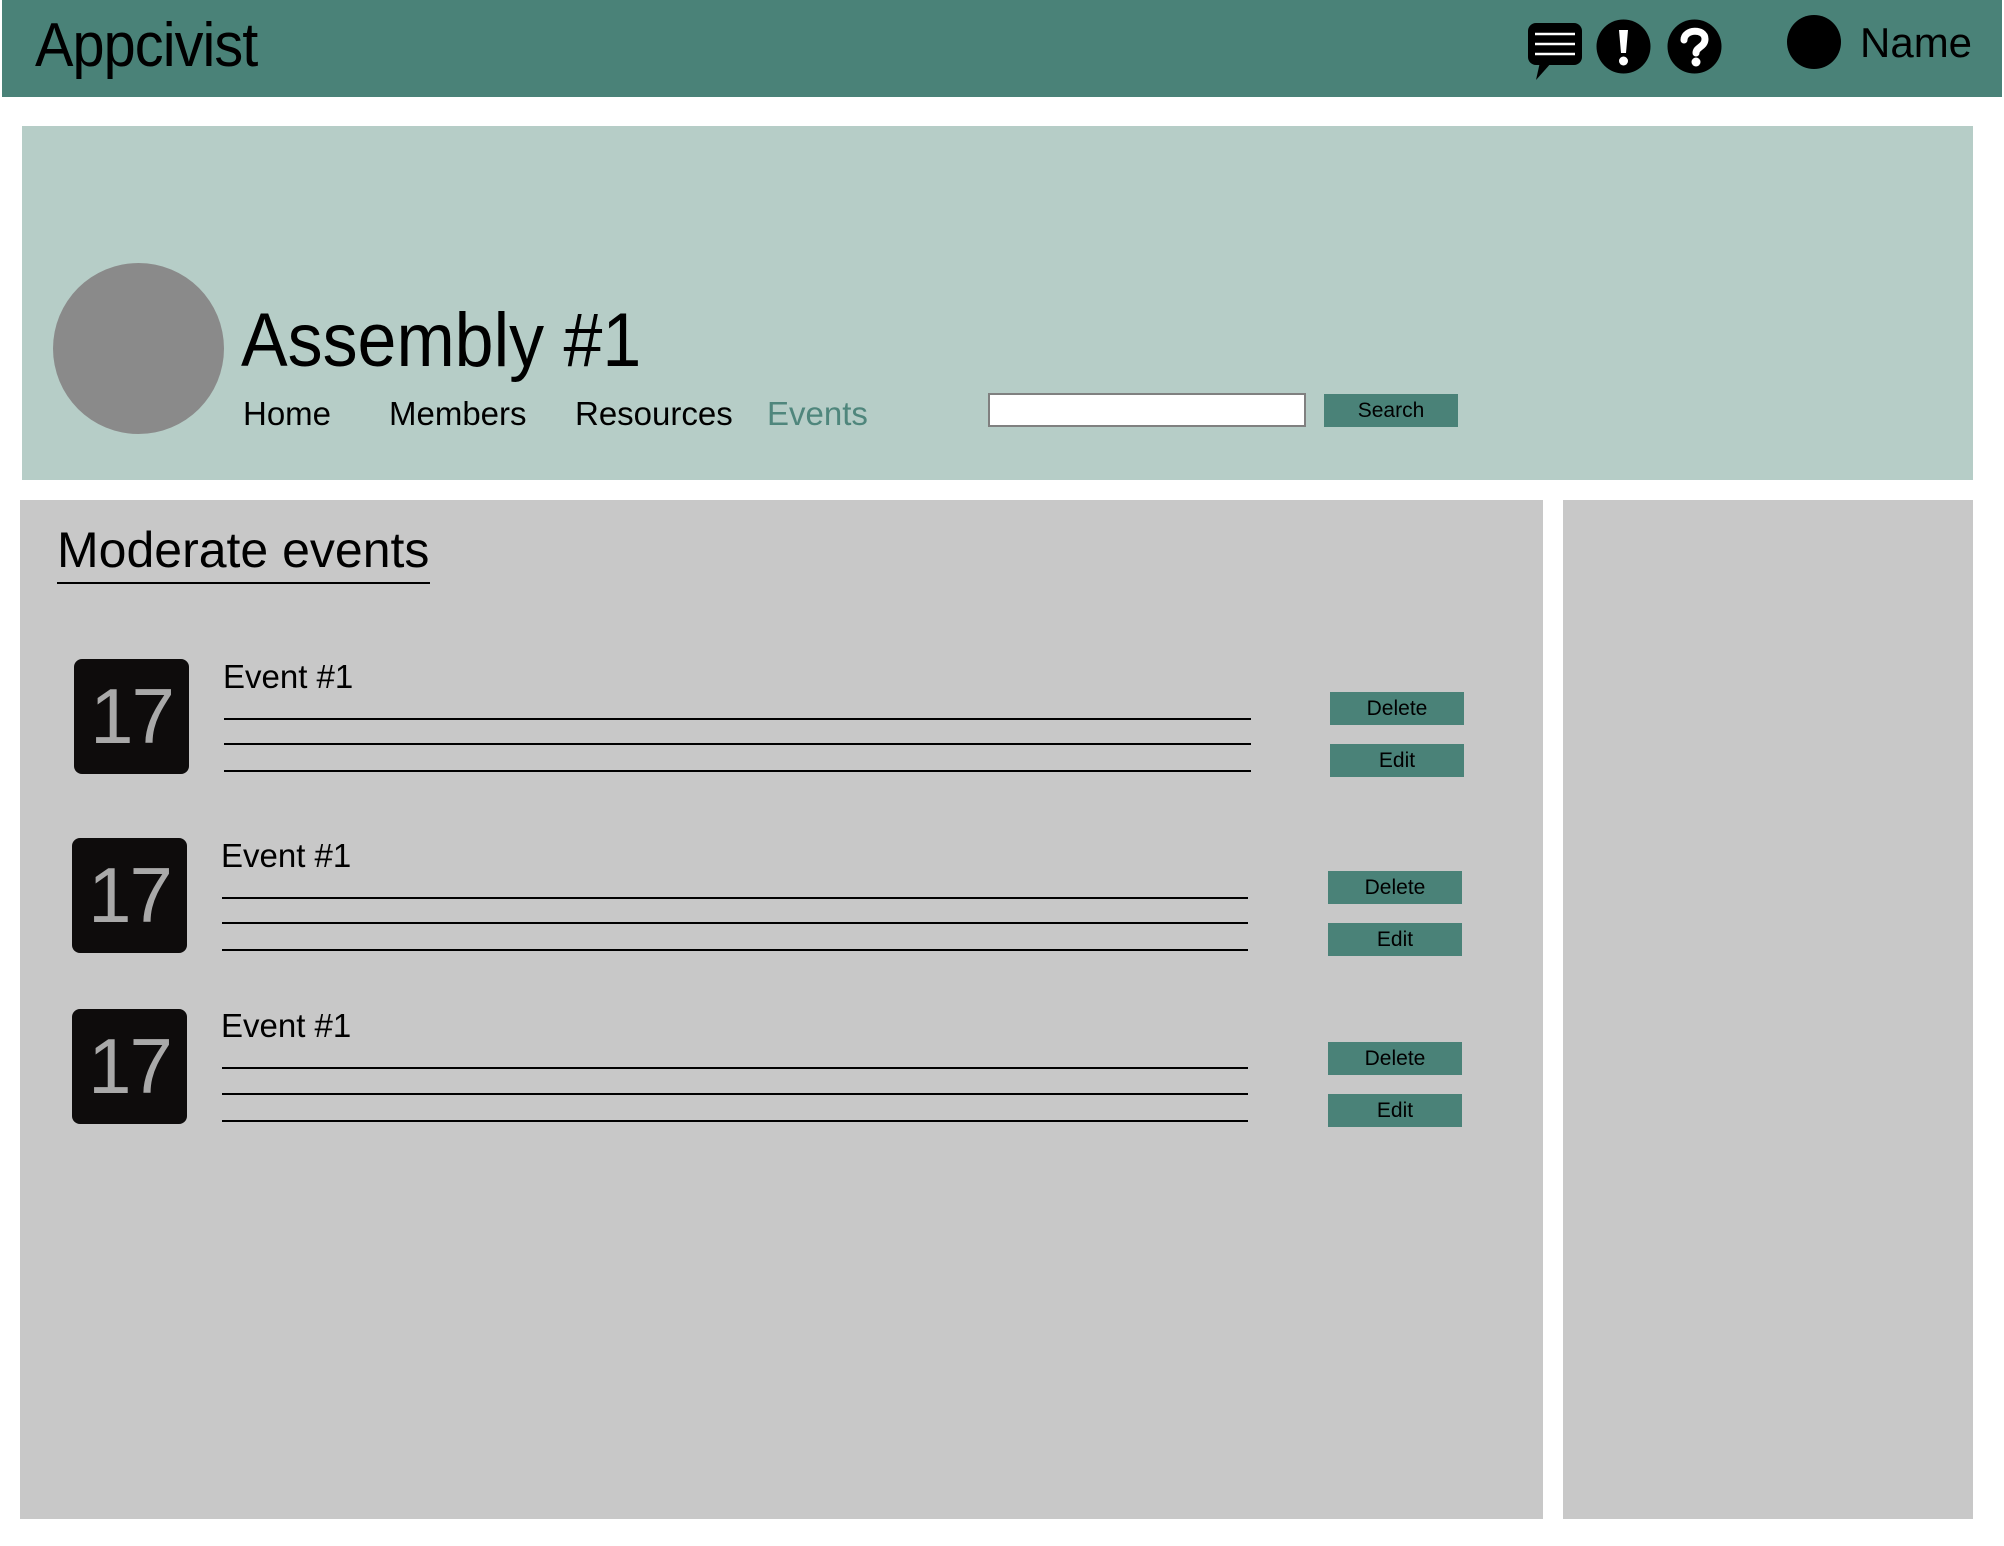 This screenshot has height=1546, width=2004. What do you see at coordinates (817, 414) in the screenshot?
I see `nav-events: Events` at bounding box center [817, 414].